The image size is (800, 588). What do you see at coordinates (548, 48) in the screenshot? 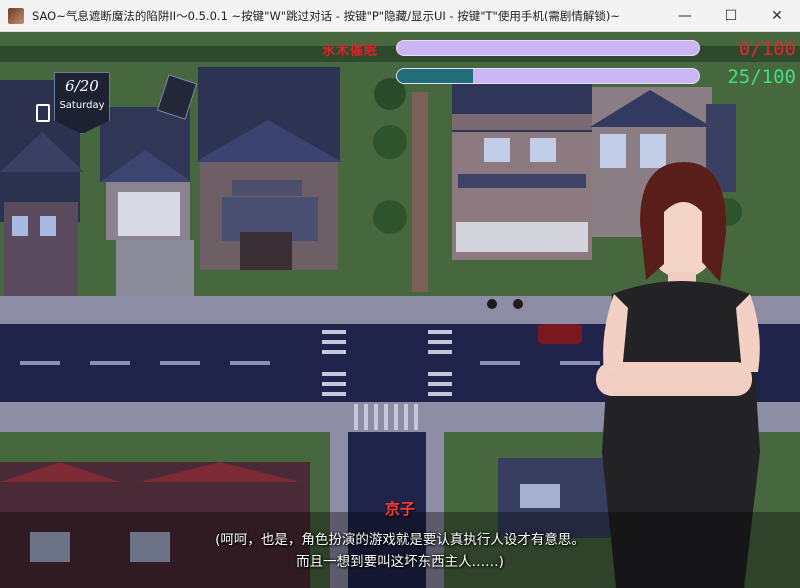
I see `hypnosis-bar` at bounding box center [548, 48].